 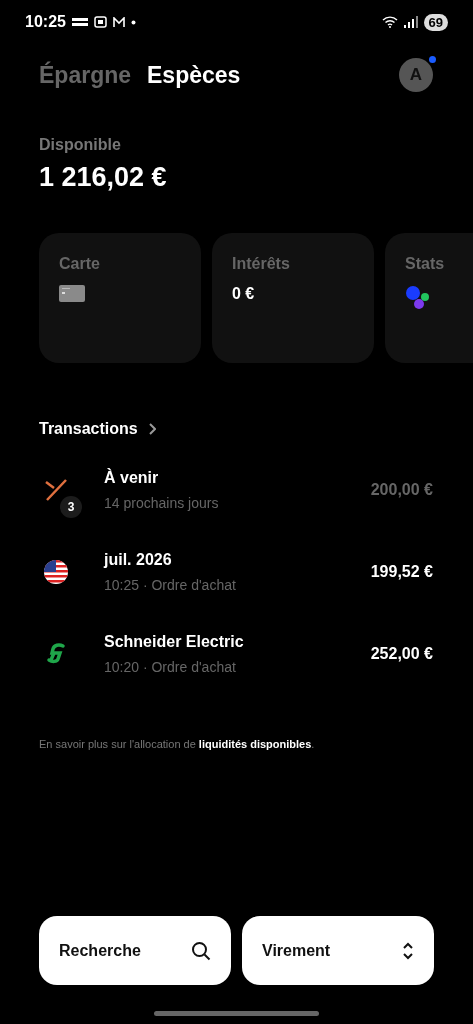 I want to click on transaction-row: juil. 2026 10:25 · Ordre d'achat 199,52 €, so click(x=237, y=572).